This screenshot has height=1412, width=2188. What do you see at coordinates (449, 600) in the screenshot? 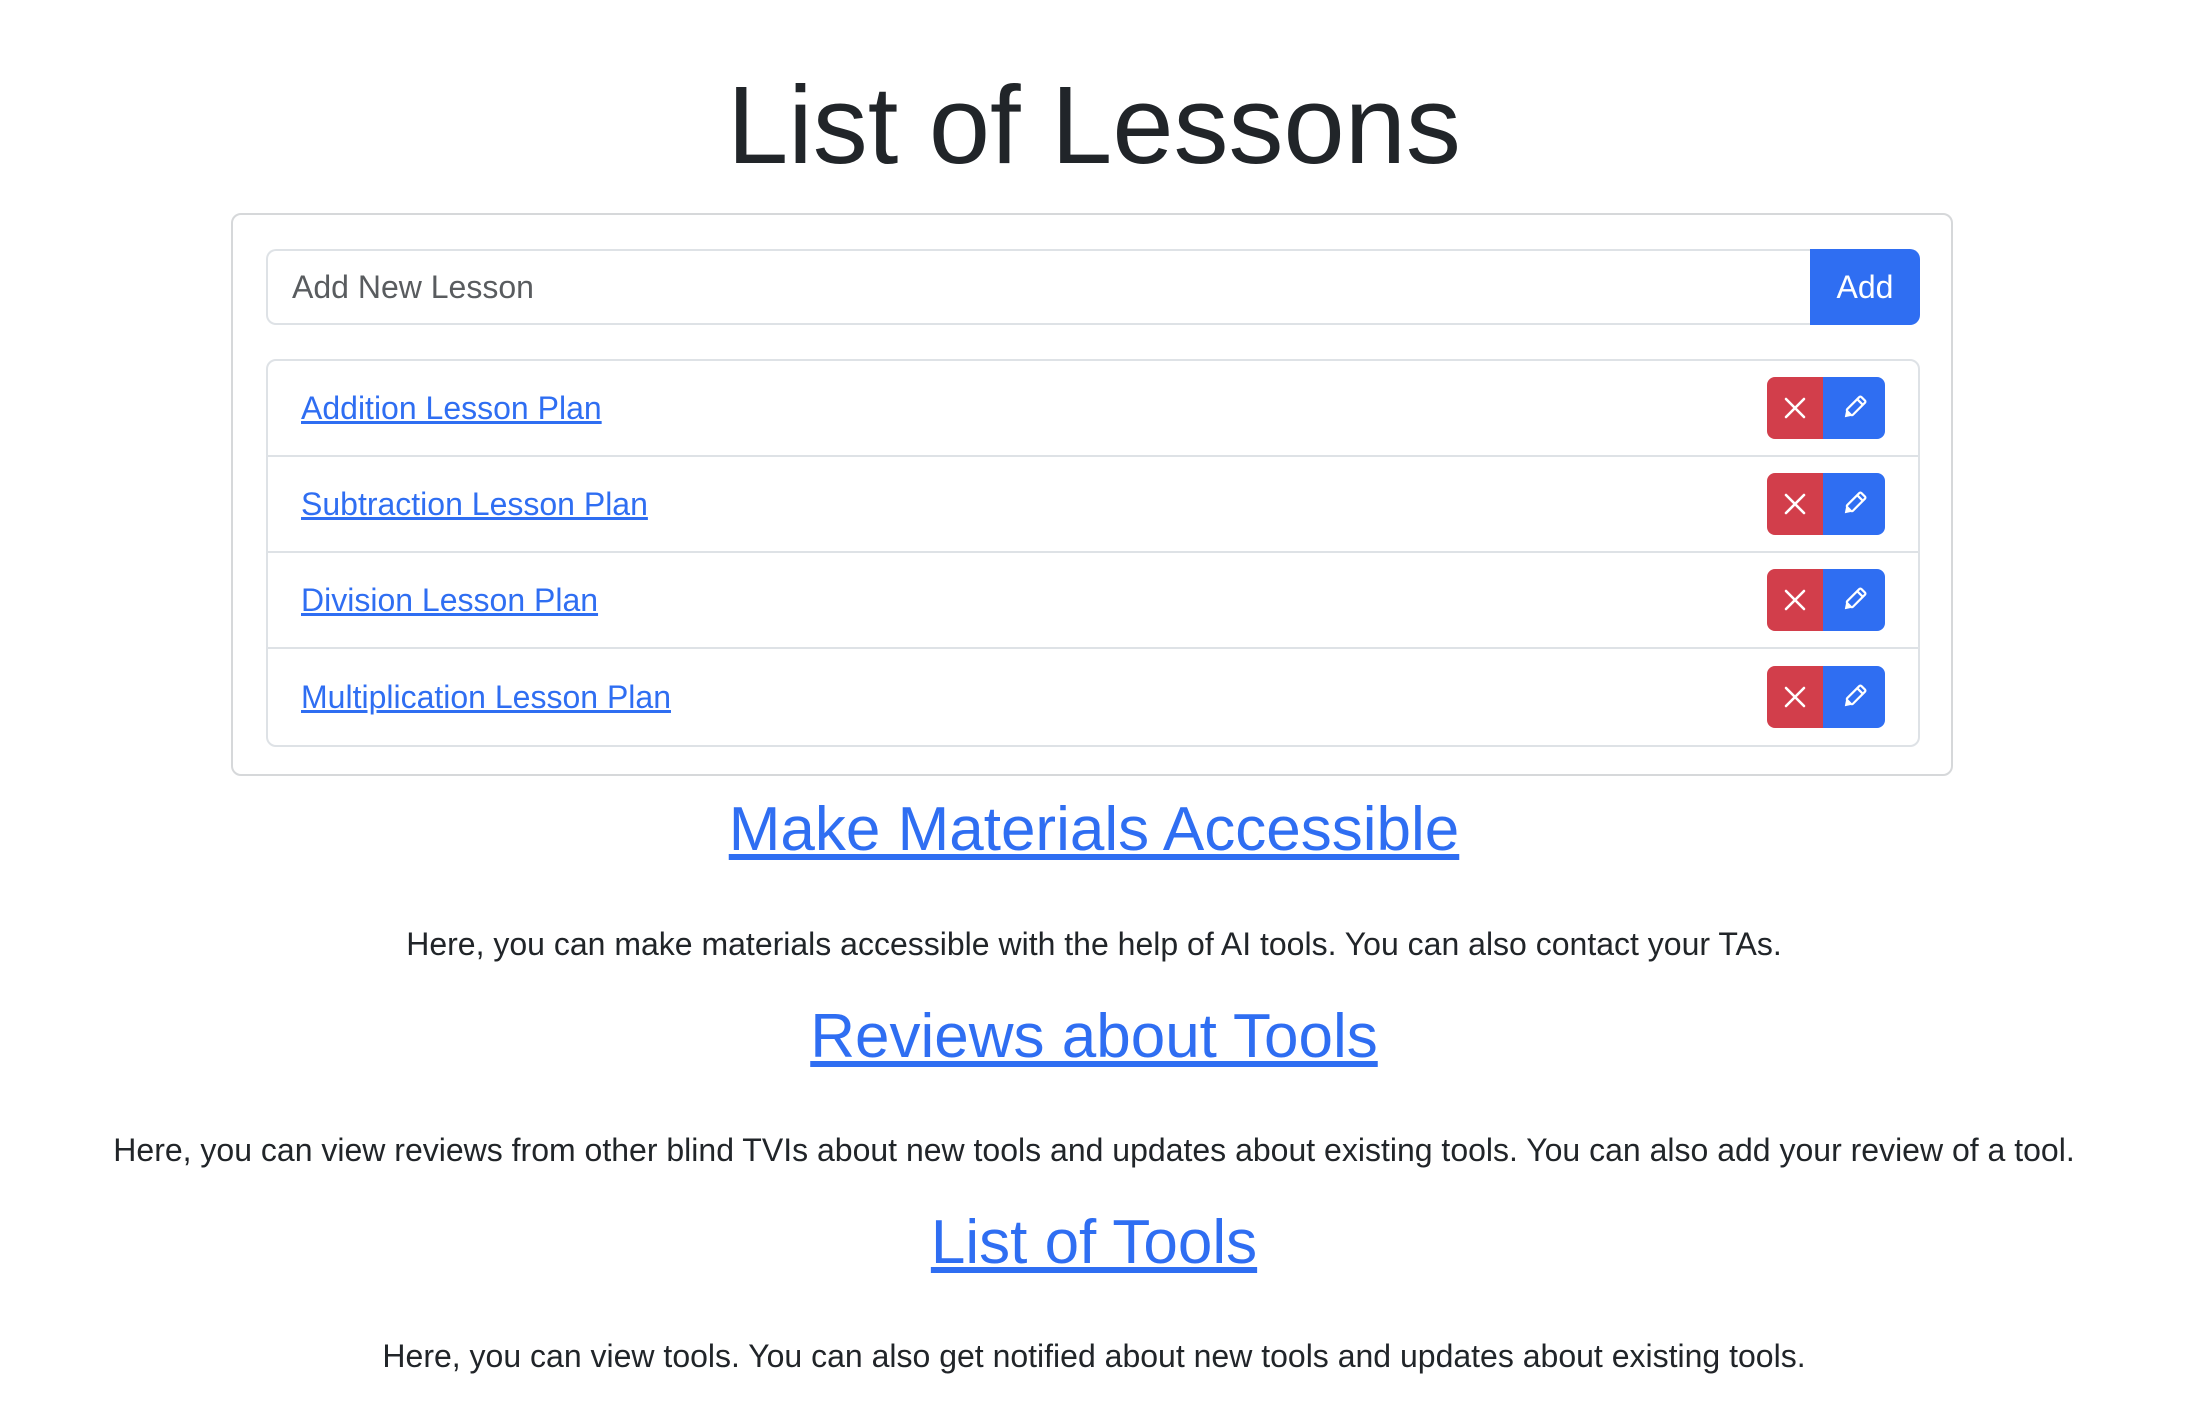
I see `lesson-link: Division Lesson Plan` at bounding box center [449, 600].